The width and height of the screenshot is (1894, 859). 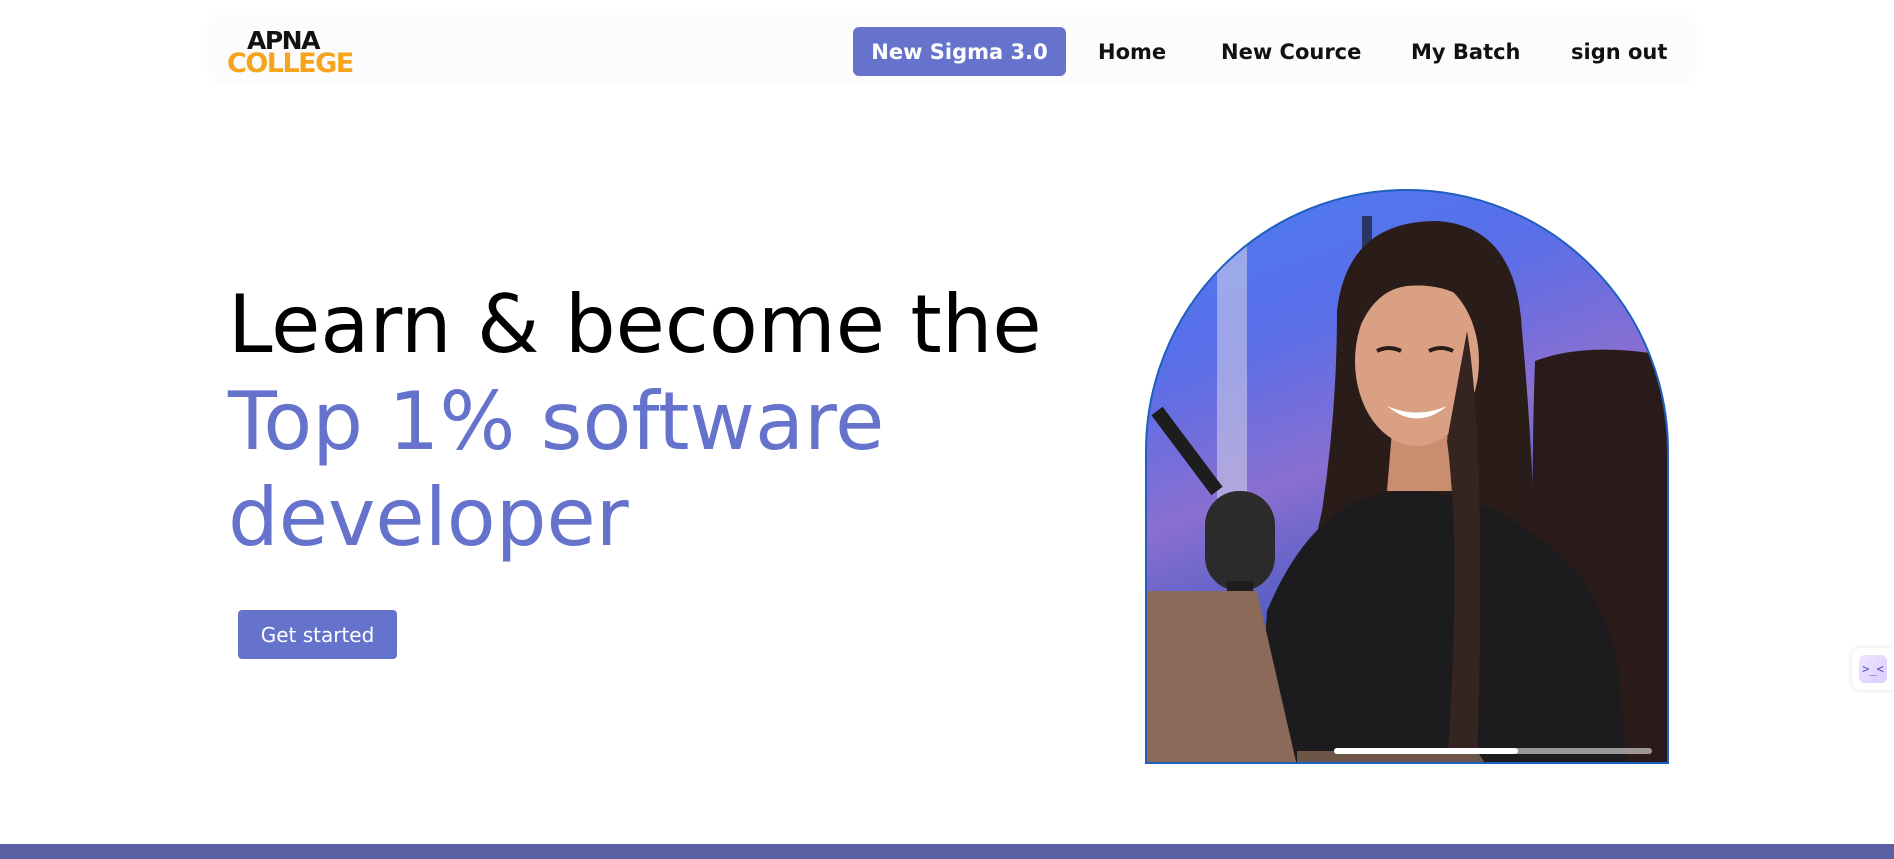 What do you see at coordinates (1291, 51) in the screenshot?
I see `nav-new-course-link: New Cource` at bounding box center [1291, 51].